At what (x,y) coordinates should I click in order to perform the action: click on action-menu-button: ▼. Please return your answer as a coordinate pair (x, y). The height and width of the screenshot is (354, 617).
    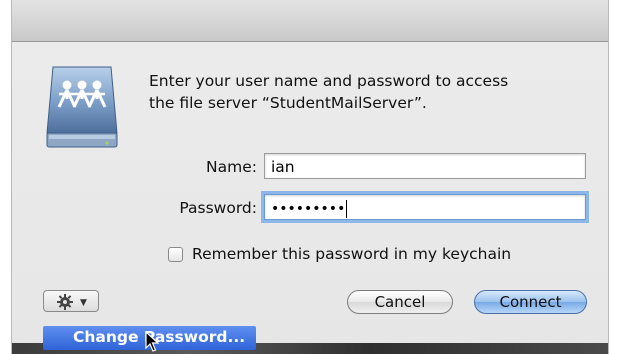
    Looking at the image, I should click on (71, 301).